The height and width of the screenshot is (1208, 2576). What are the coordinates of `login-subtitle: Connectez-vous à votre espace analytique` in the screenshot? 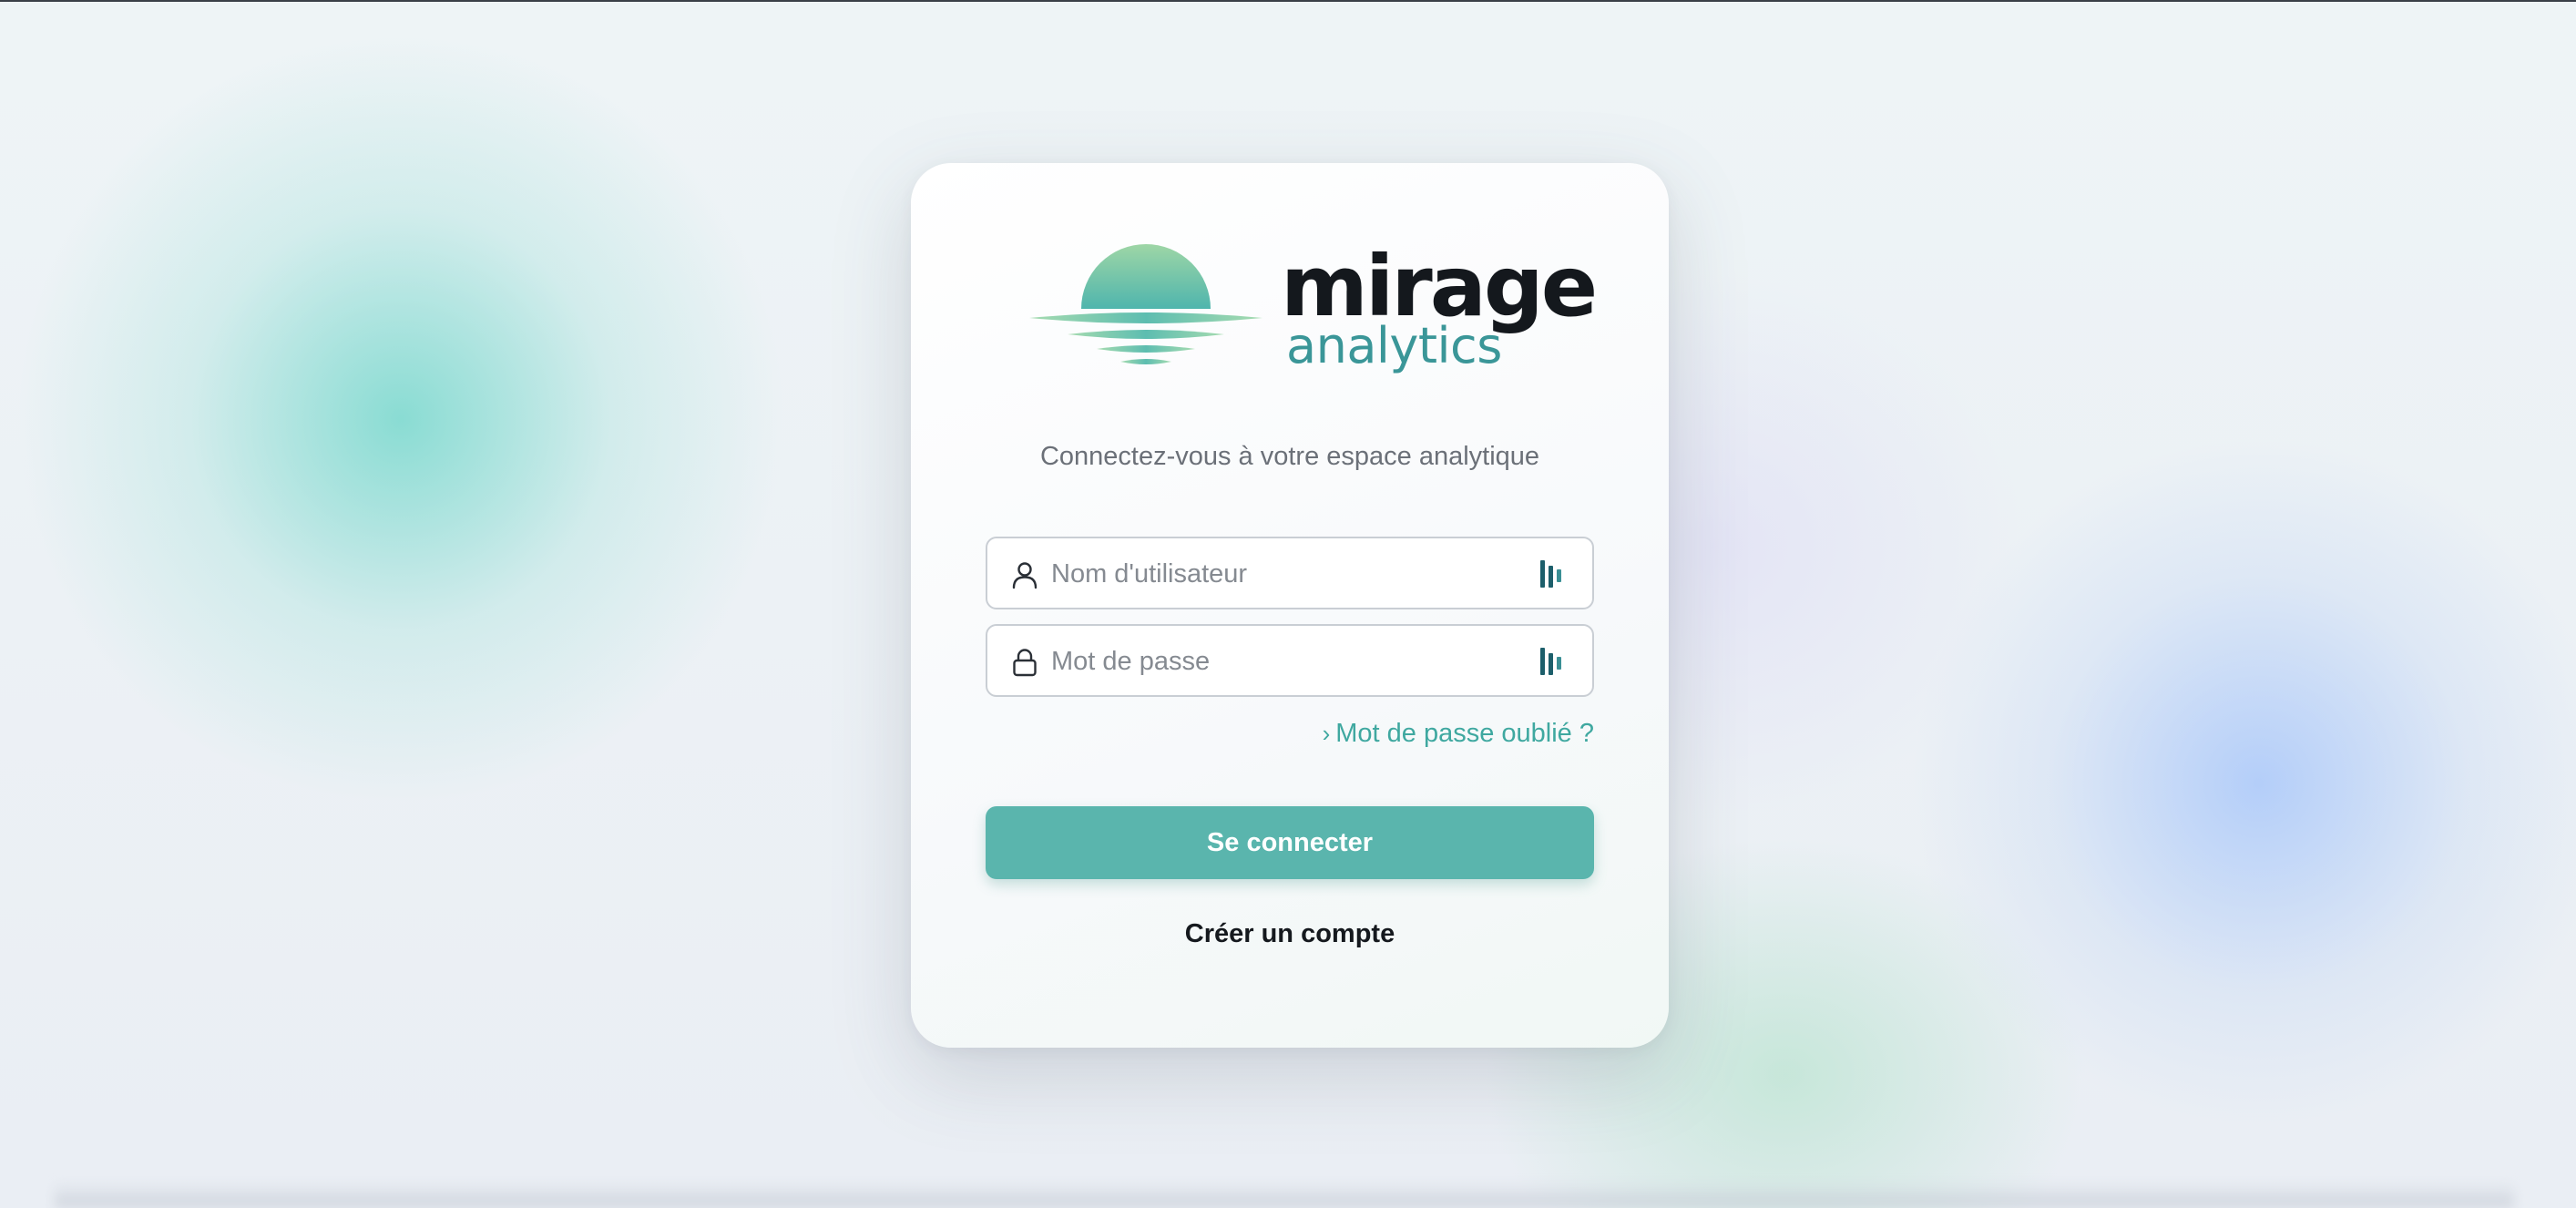 It's located at (1289, 456).